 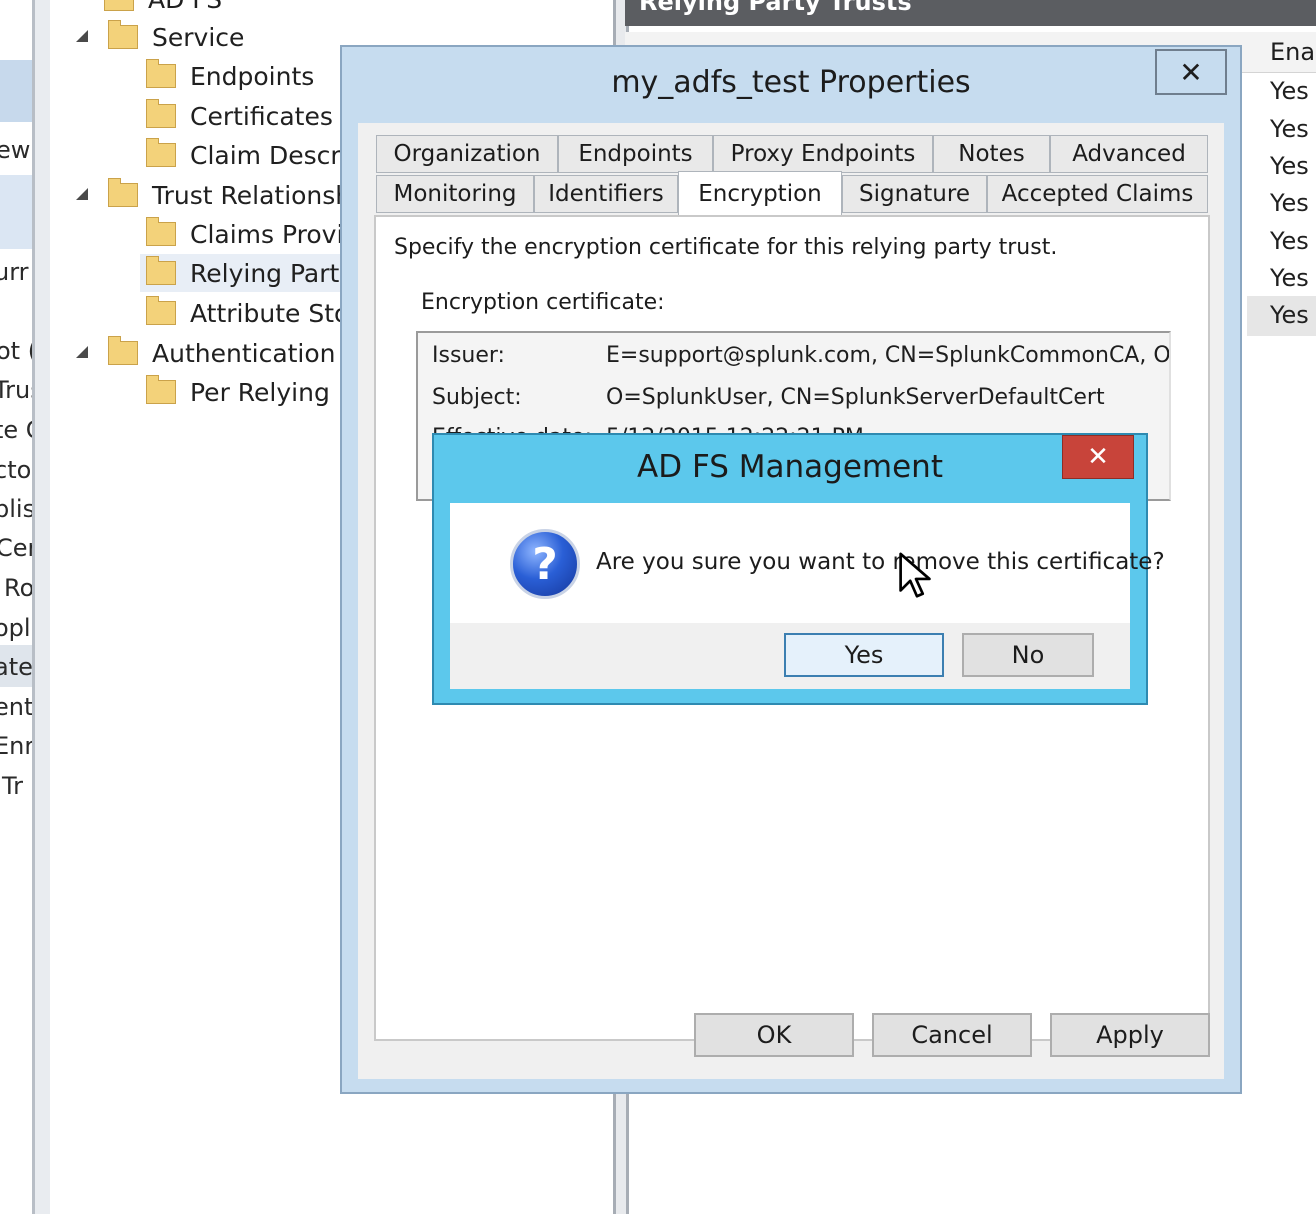 I want to click on left-fragment: ates, so click(x=17, y=667).